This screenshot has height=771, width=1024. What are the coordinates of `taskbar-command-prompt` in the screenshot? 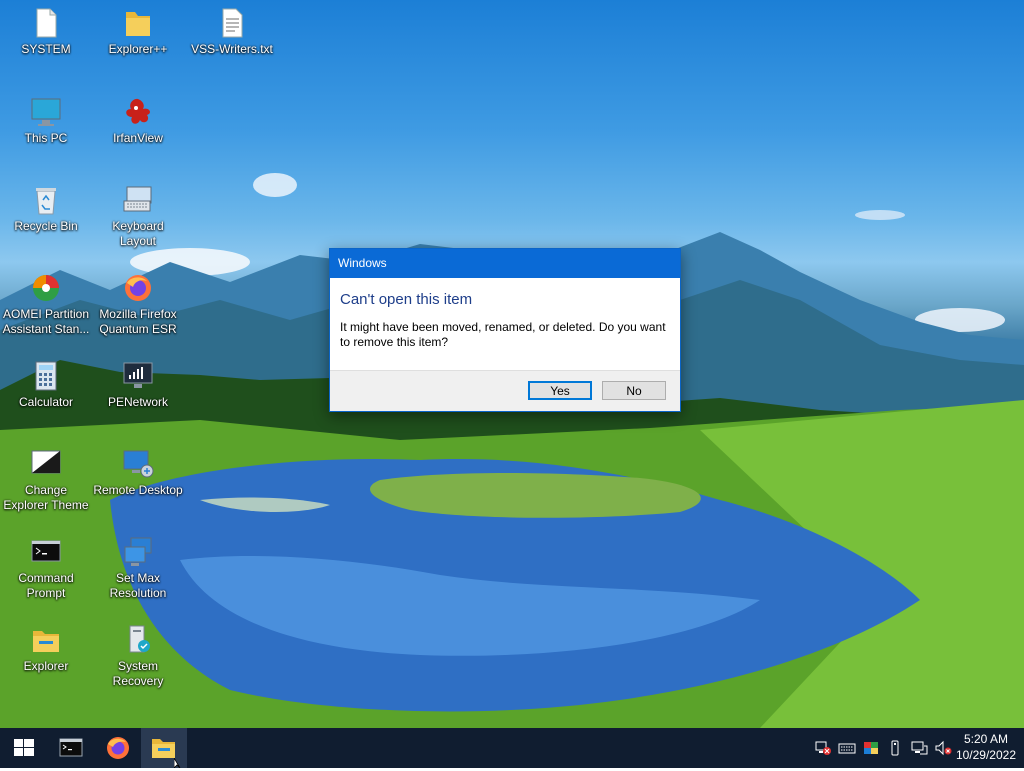 It's located at (71, 748).